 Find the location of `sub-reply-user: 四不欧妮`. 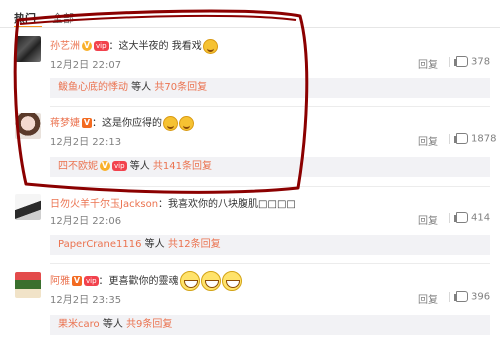

sub-reply-user: 四不欧妮 is located at coordinates (78, 166).